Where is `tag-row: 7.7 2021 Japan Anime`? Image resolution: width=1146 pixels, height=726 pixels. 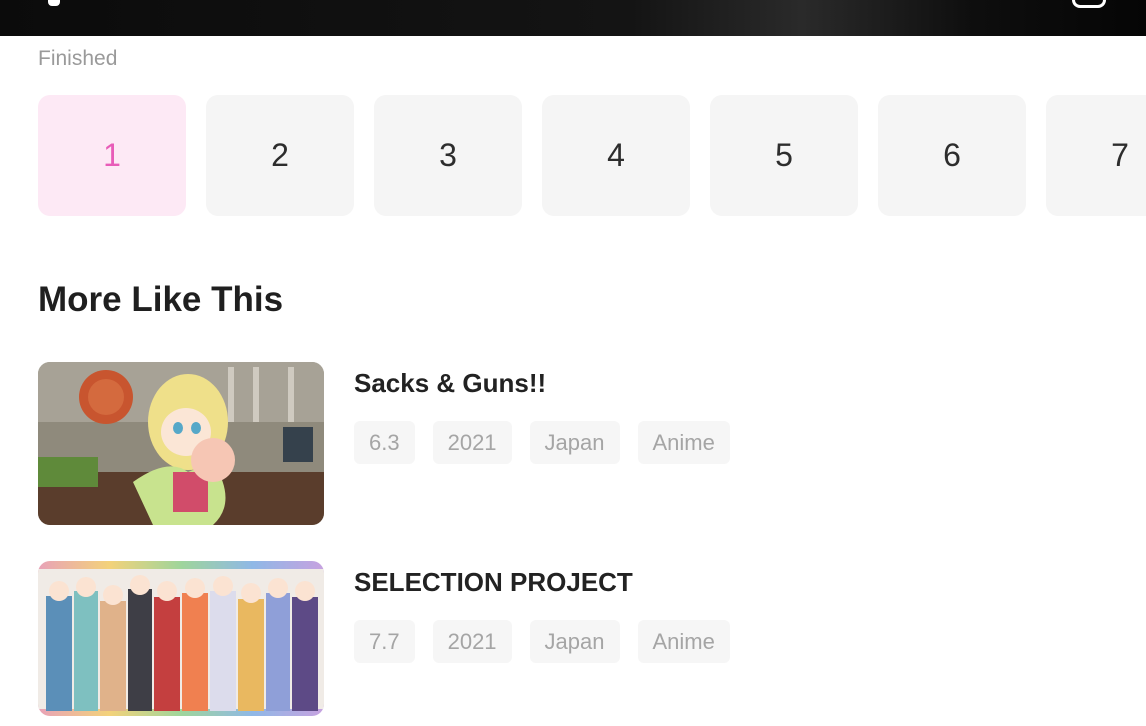
tag-row: 7.7 2021 Japan Anime is located at coordinates (542, 641).